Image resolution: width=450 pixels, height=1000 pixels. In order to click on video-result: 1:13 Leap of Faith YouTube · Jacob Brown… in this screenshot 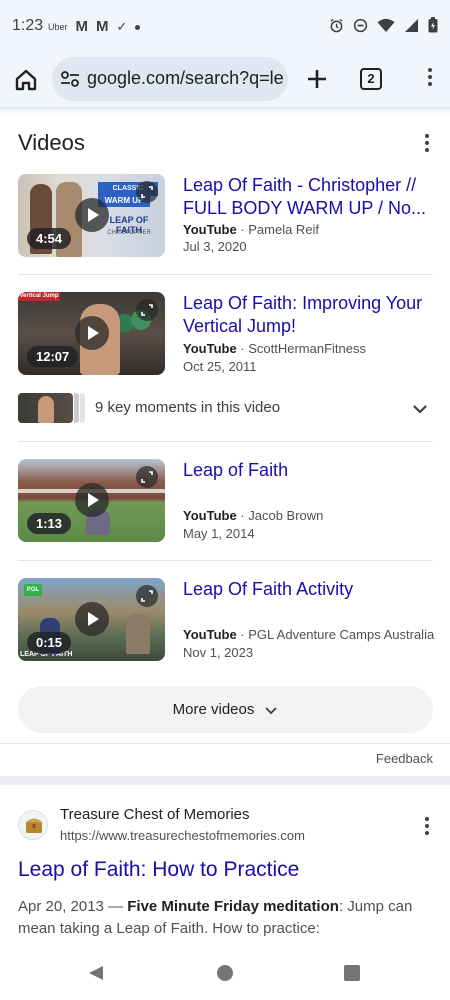, I will do `click(225, 504)`.